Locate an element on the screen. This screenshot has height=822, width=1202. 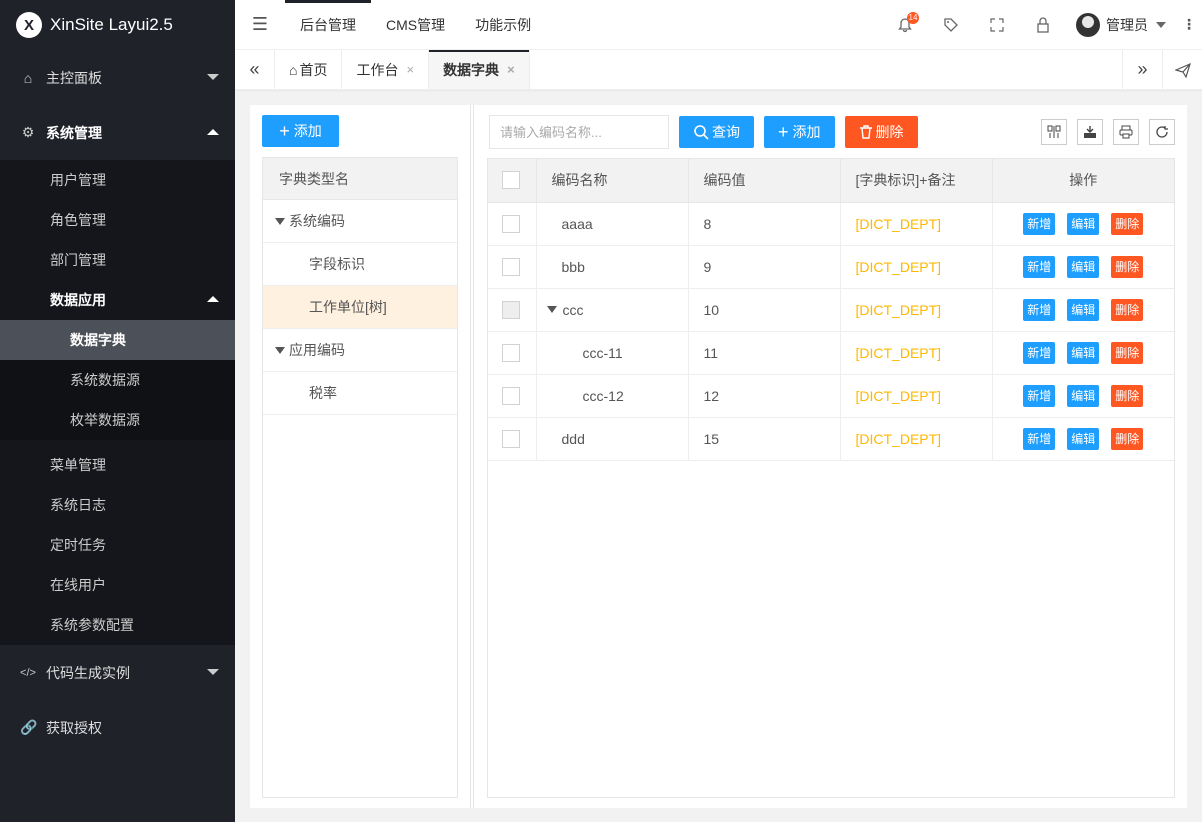
header-menu-admin: 后台管理 is located at coordinates (328, 25).